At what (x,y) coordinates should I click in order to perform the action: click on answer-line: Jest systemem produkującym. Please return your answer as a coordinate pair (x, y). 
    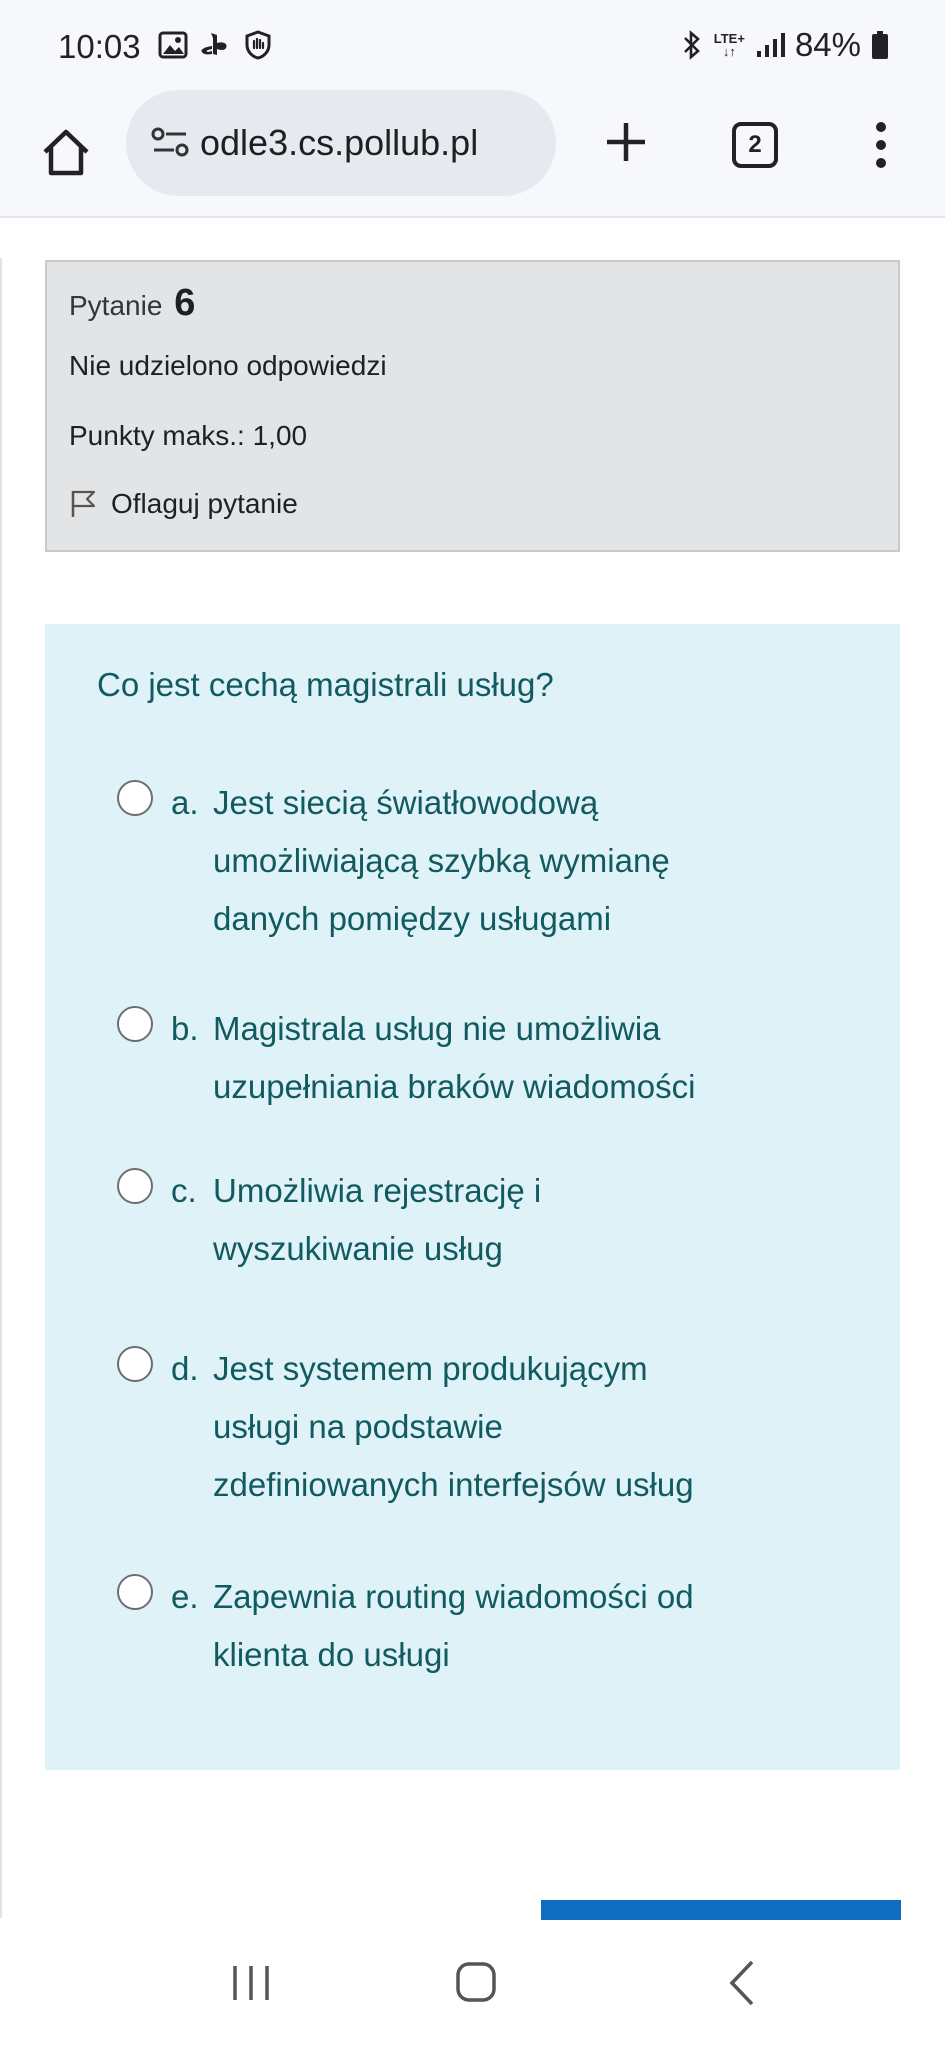
    Looking at the image, I should click on (430, 1368).